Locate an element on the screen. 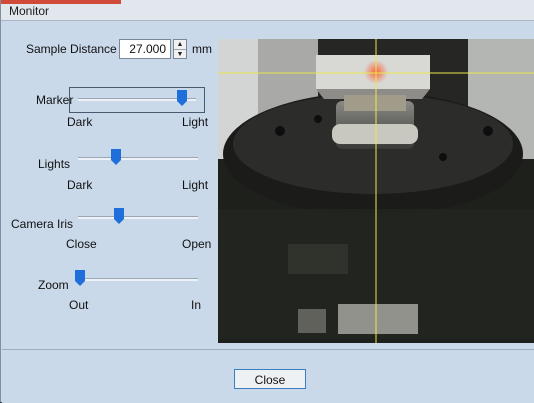 The height and width of the screenshot is (403, 534). zoom-min-label: Out is located at coordinates (79, 305).